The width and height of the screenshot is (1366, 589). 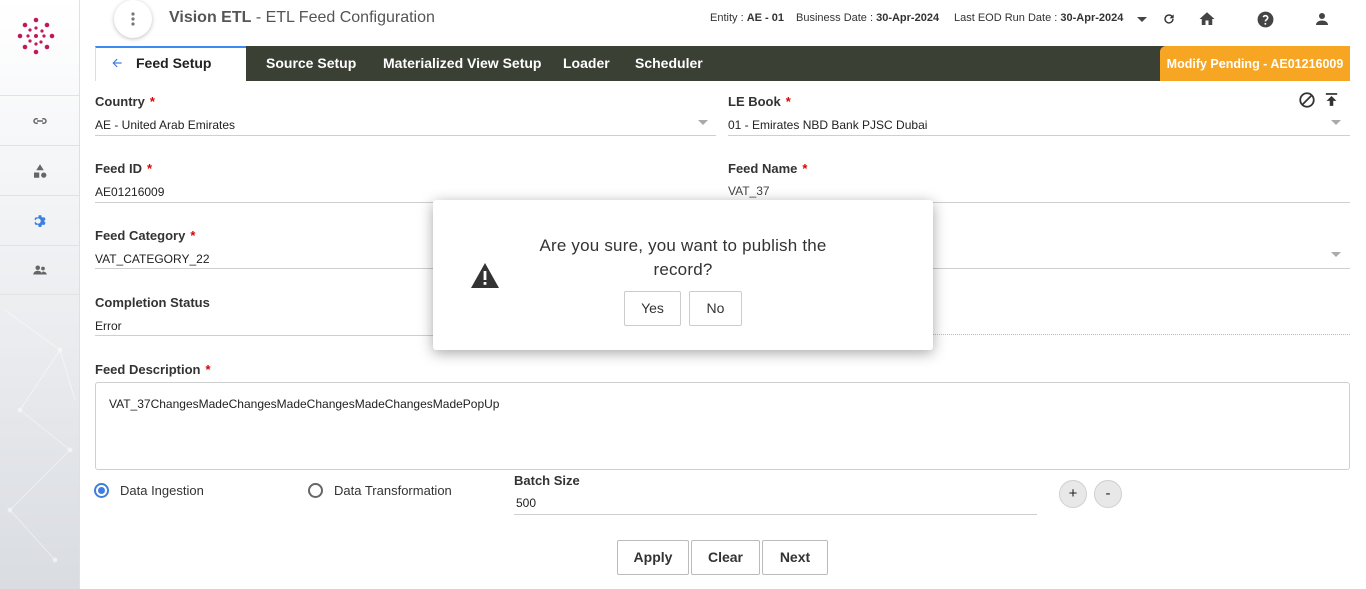 I want to click on app-title: Vision ETL - ETL Feed Configuration, so click(x=302, y=18).